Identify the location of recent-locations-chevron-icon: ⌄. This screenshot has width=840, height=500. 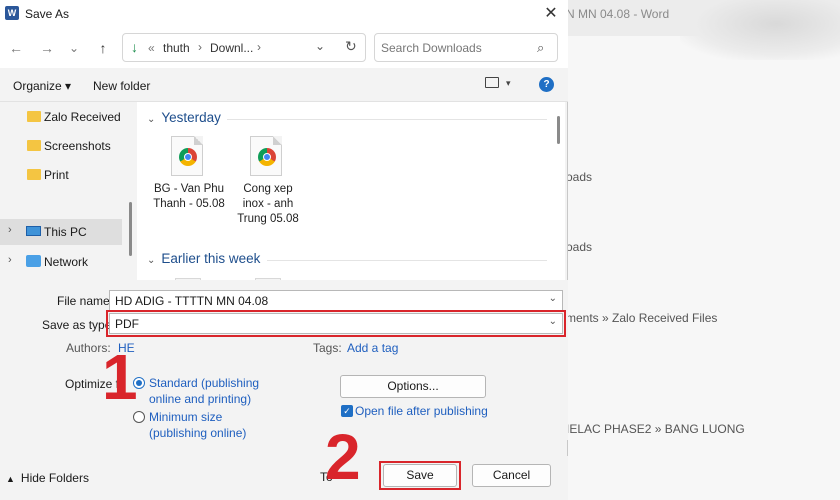
(74, 48).